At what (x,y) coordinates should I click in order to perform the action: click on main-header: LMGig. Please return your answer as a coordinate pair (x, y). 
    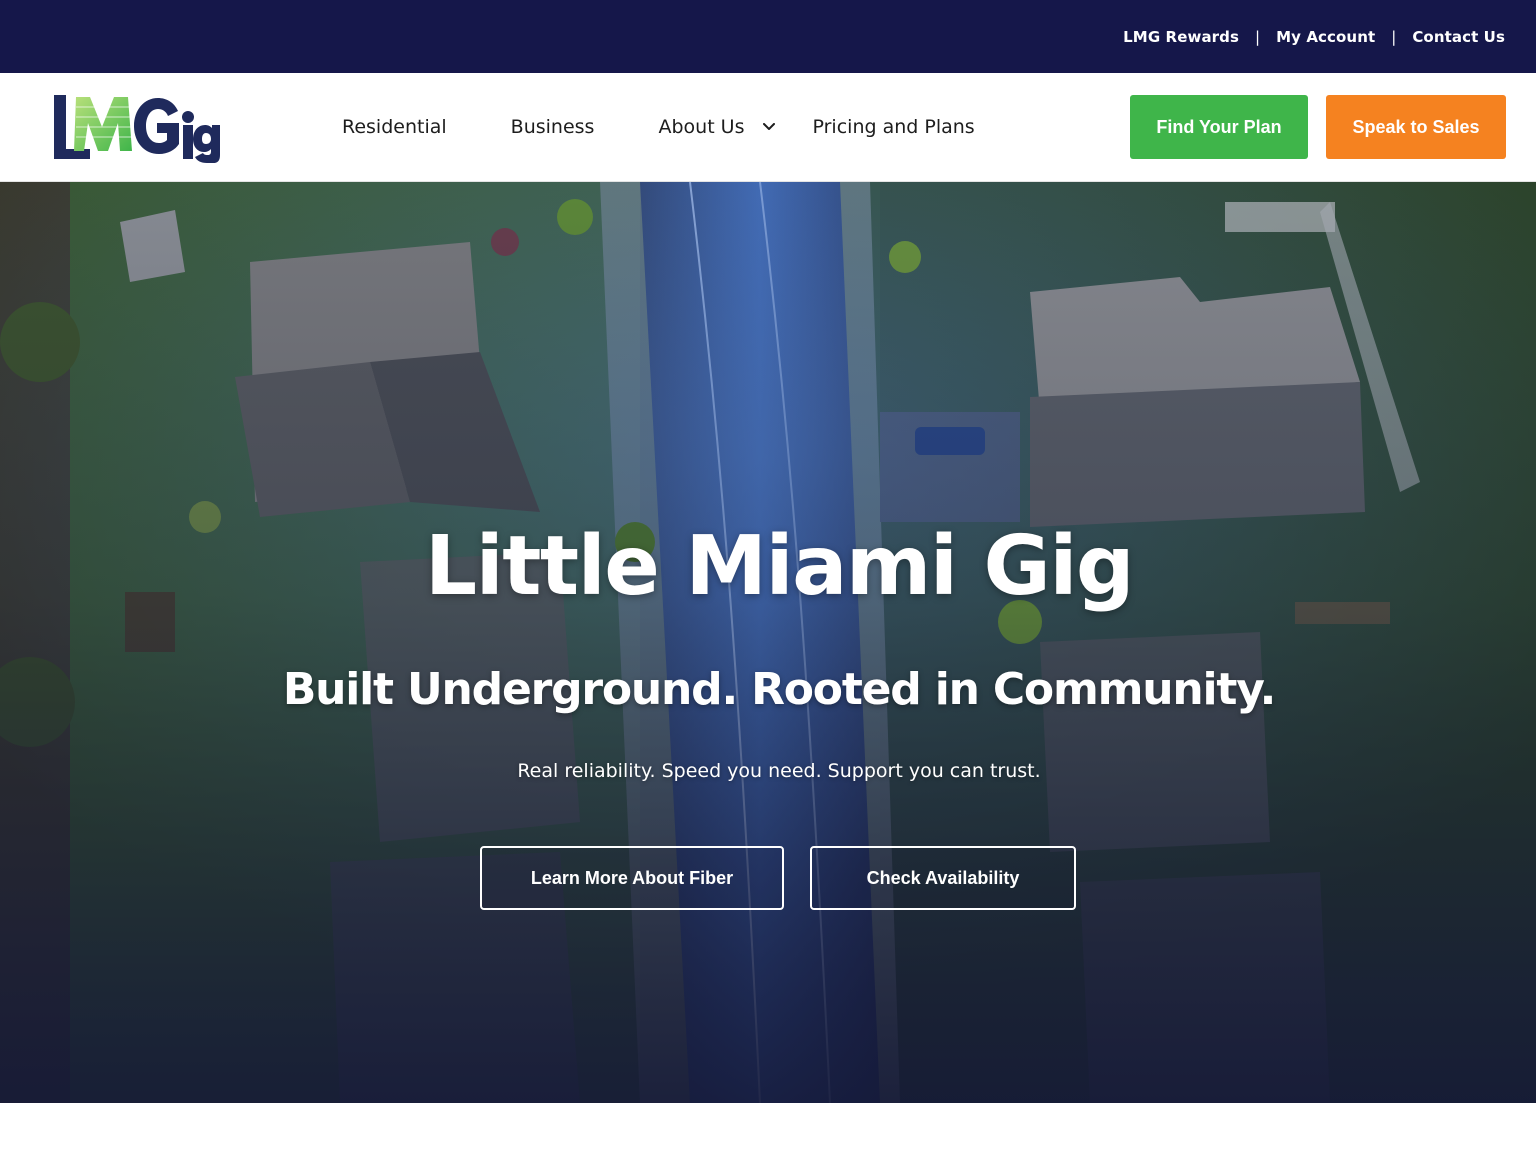
    Looking at the image, I should click on (768, 127).